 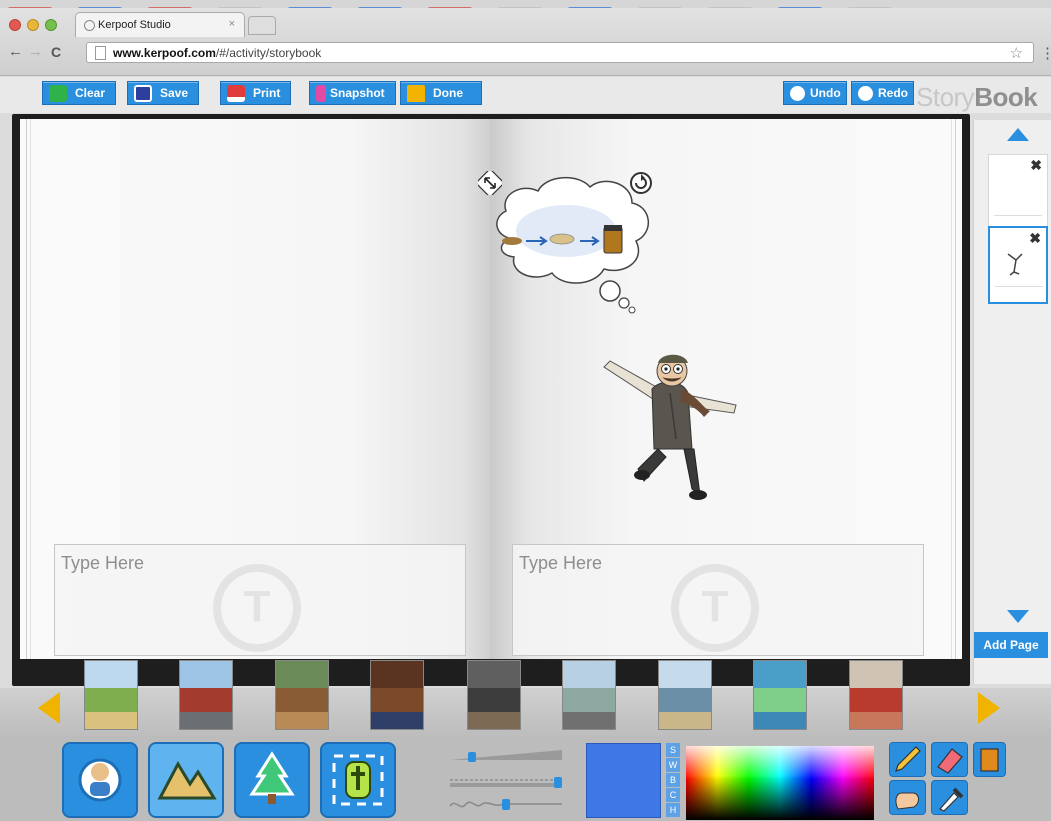 I want to click on characters-tool-button, so click(x=100, y=780).